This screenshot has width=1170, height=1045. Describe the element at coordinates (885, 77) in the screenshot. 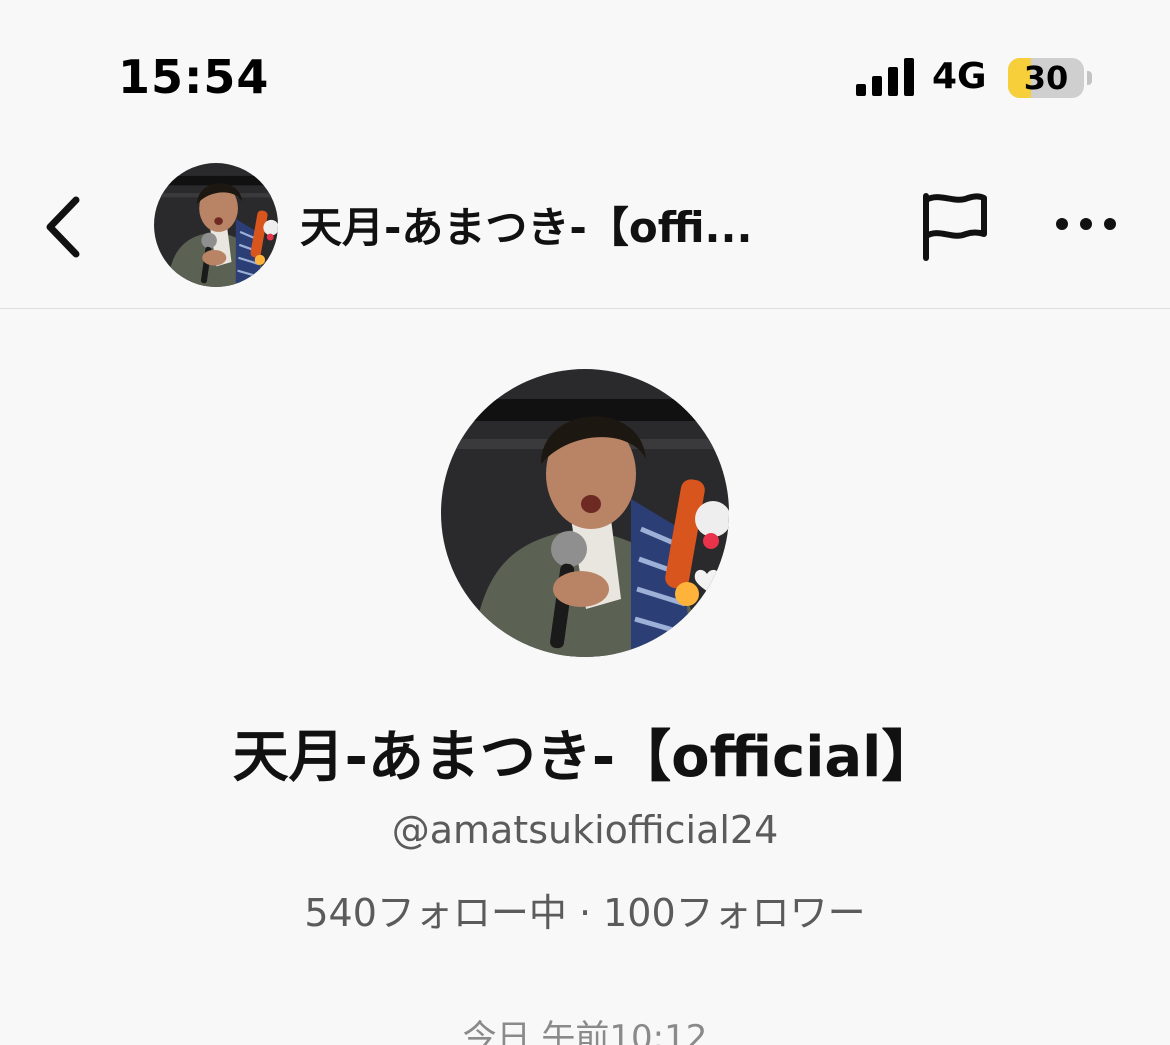

I see `cellular-signal-icon` at that location.